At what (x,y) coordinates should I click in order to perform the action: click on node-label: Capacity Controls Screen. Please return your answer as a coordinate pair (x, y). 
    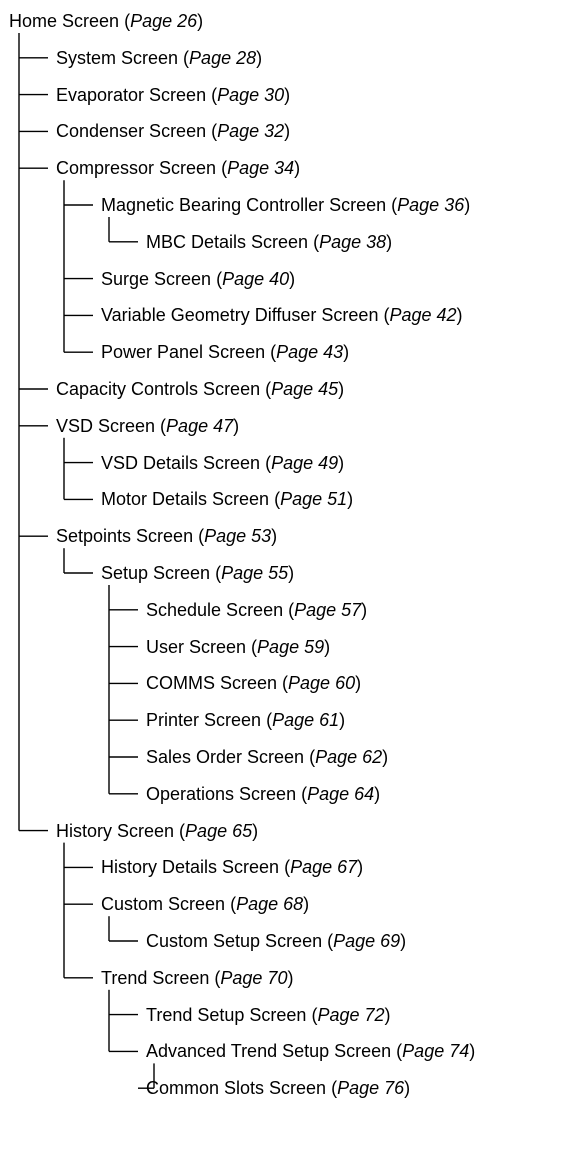
    Looking at the image, I should click on (158, 389).